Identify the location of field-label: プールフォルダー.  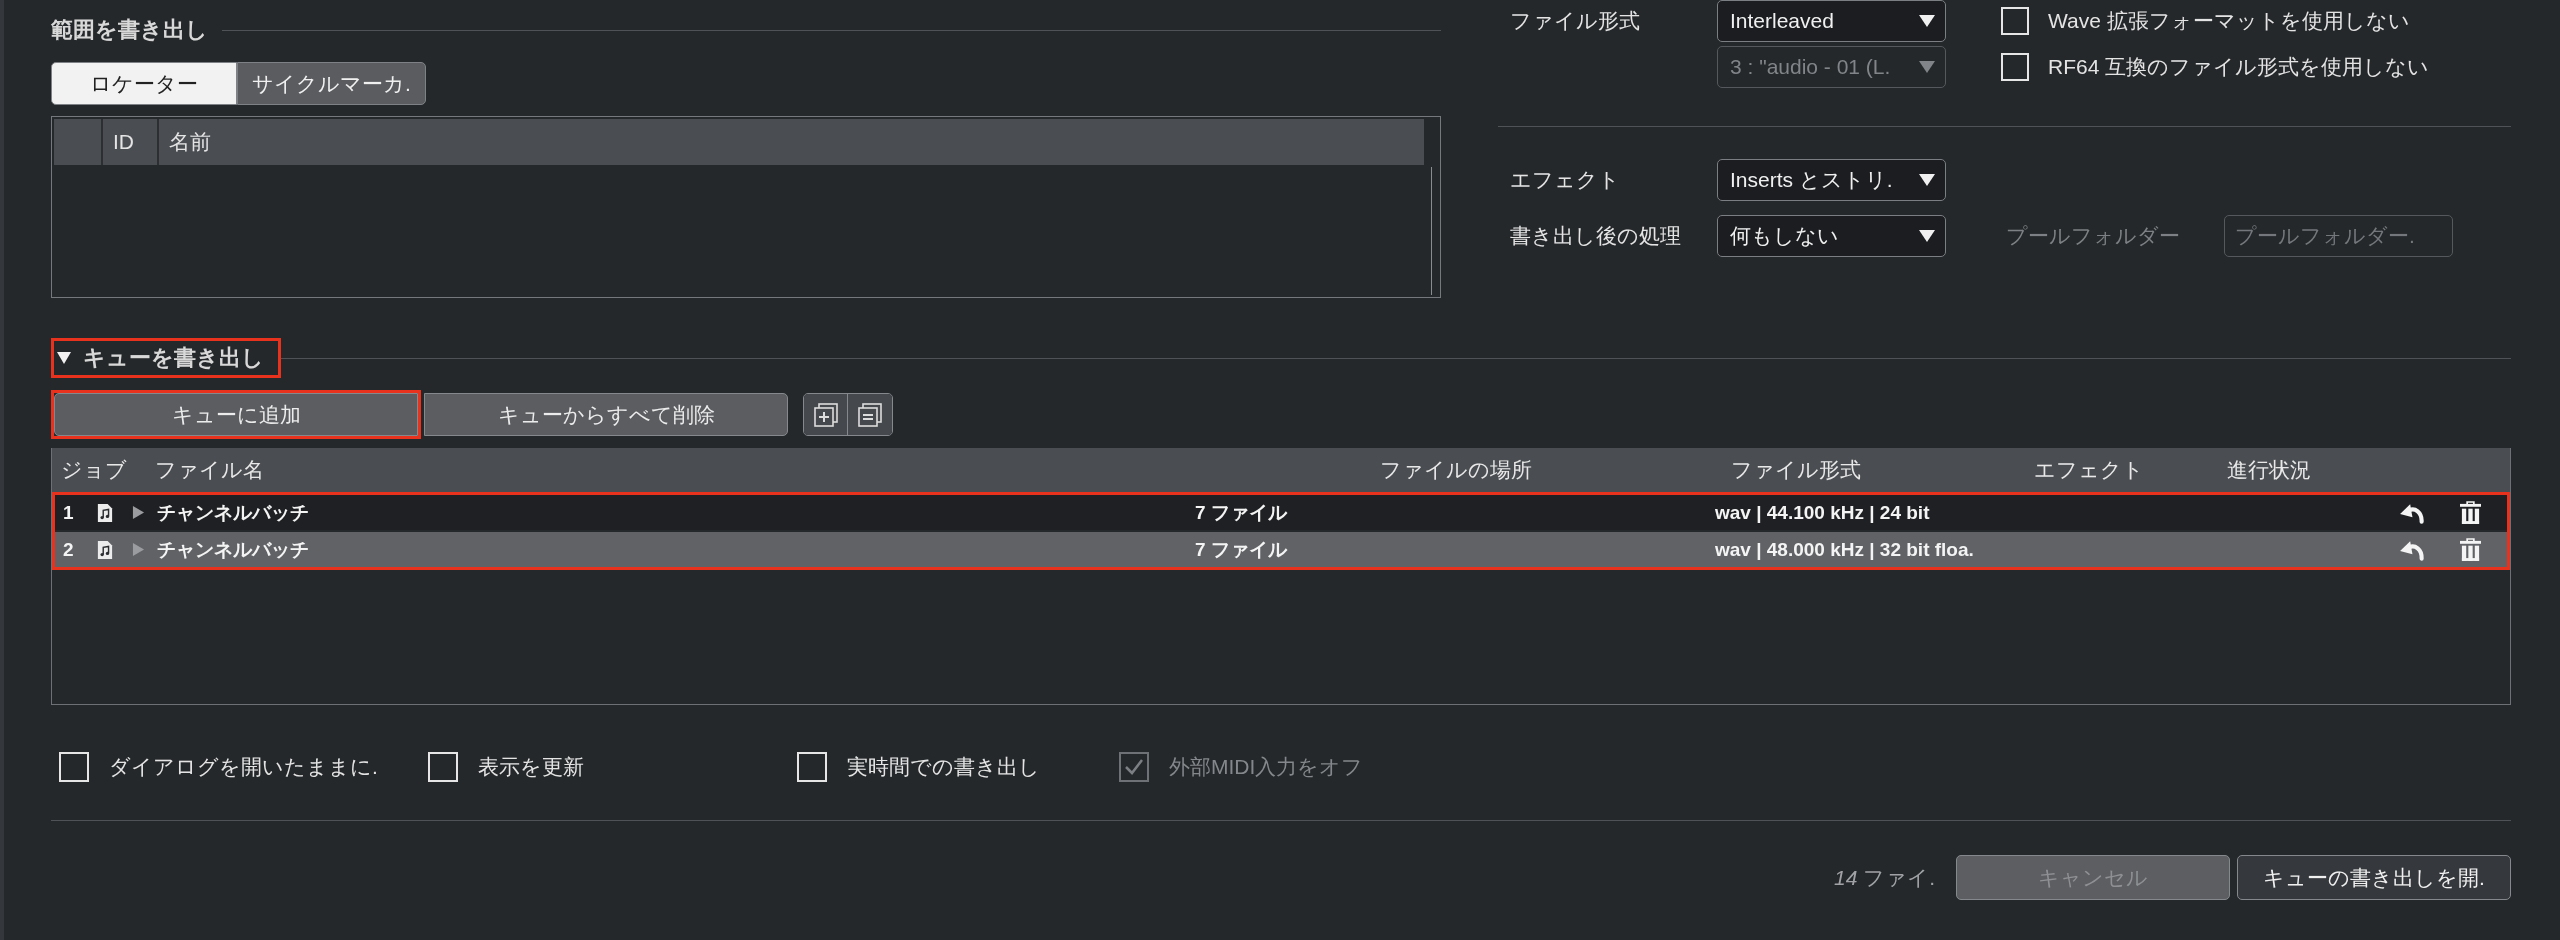
(2093, 235).